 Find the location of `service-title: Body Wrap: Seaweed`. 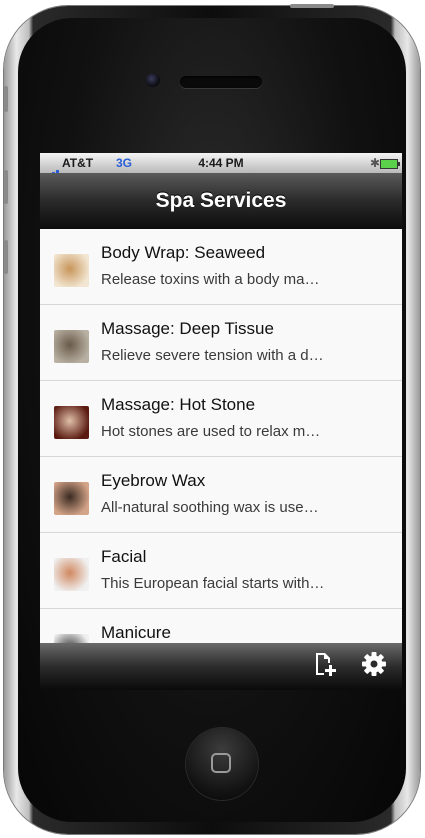

service-title: Body Wrap: Seaweed is located at coordinates (183, 252).